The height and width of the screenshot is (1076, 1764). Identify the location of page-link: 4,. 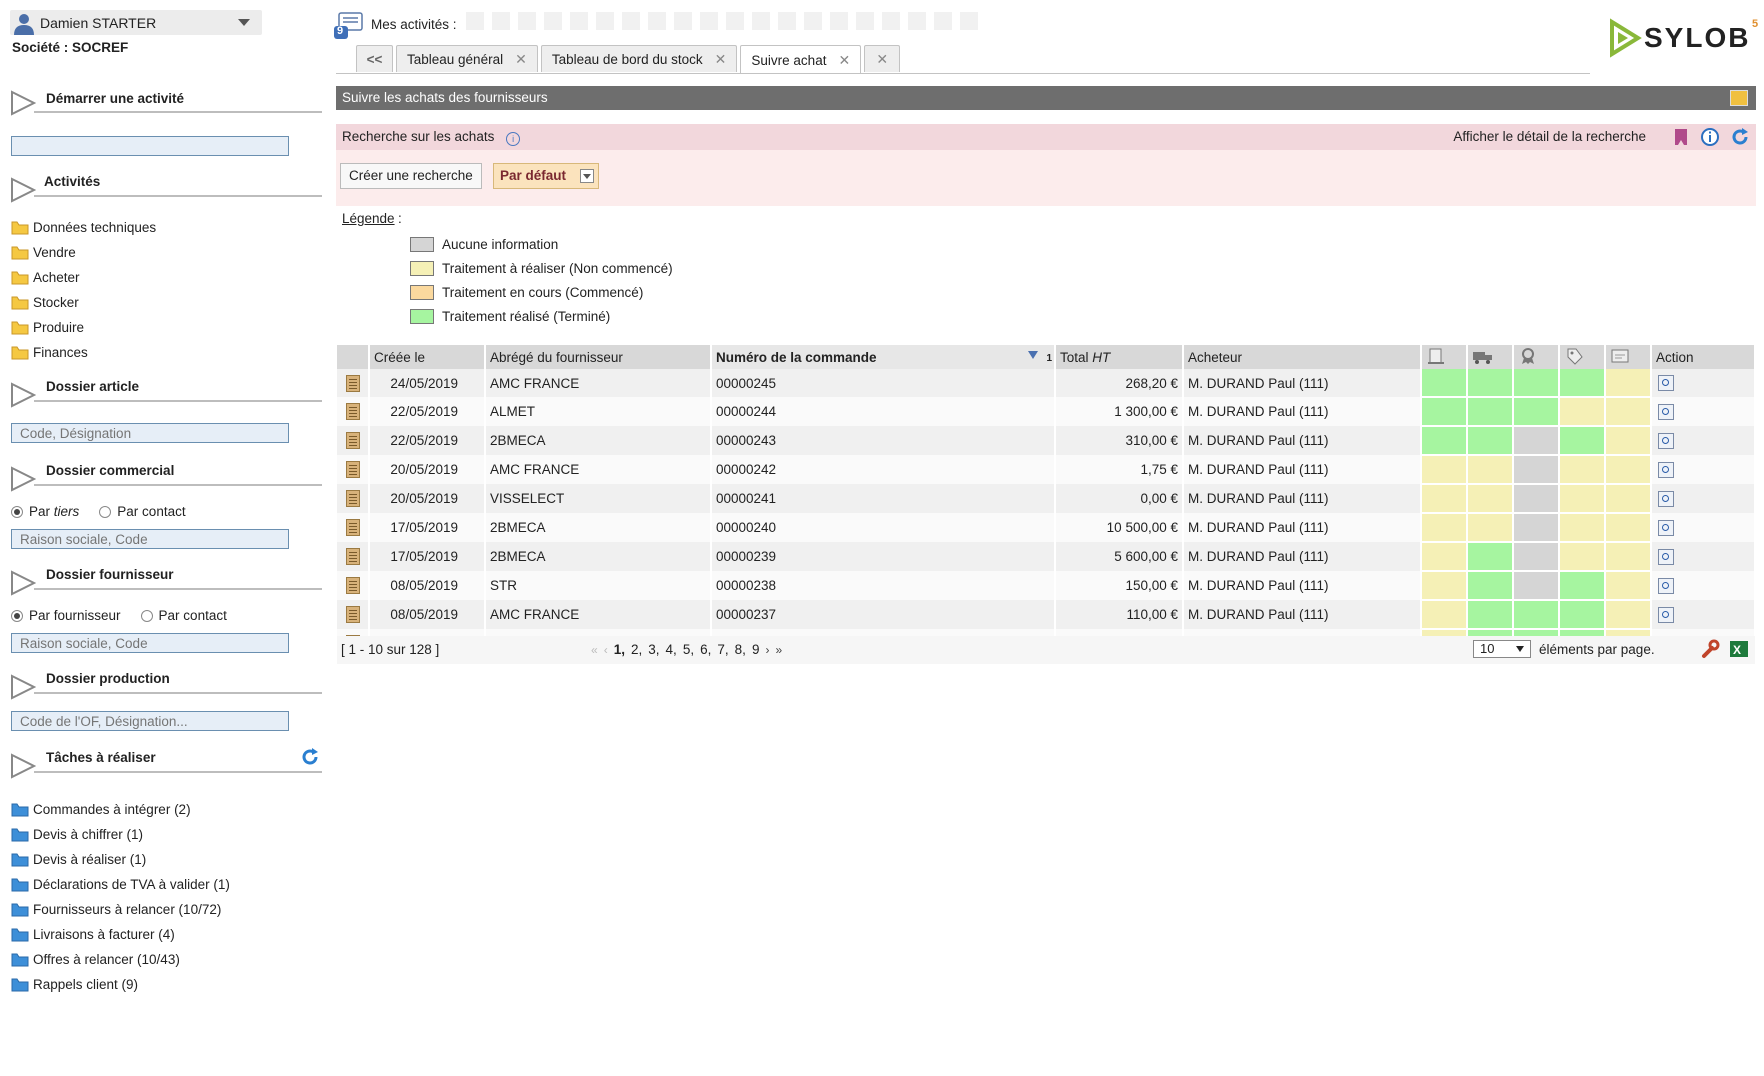
(671, 649).